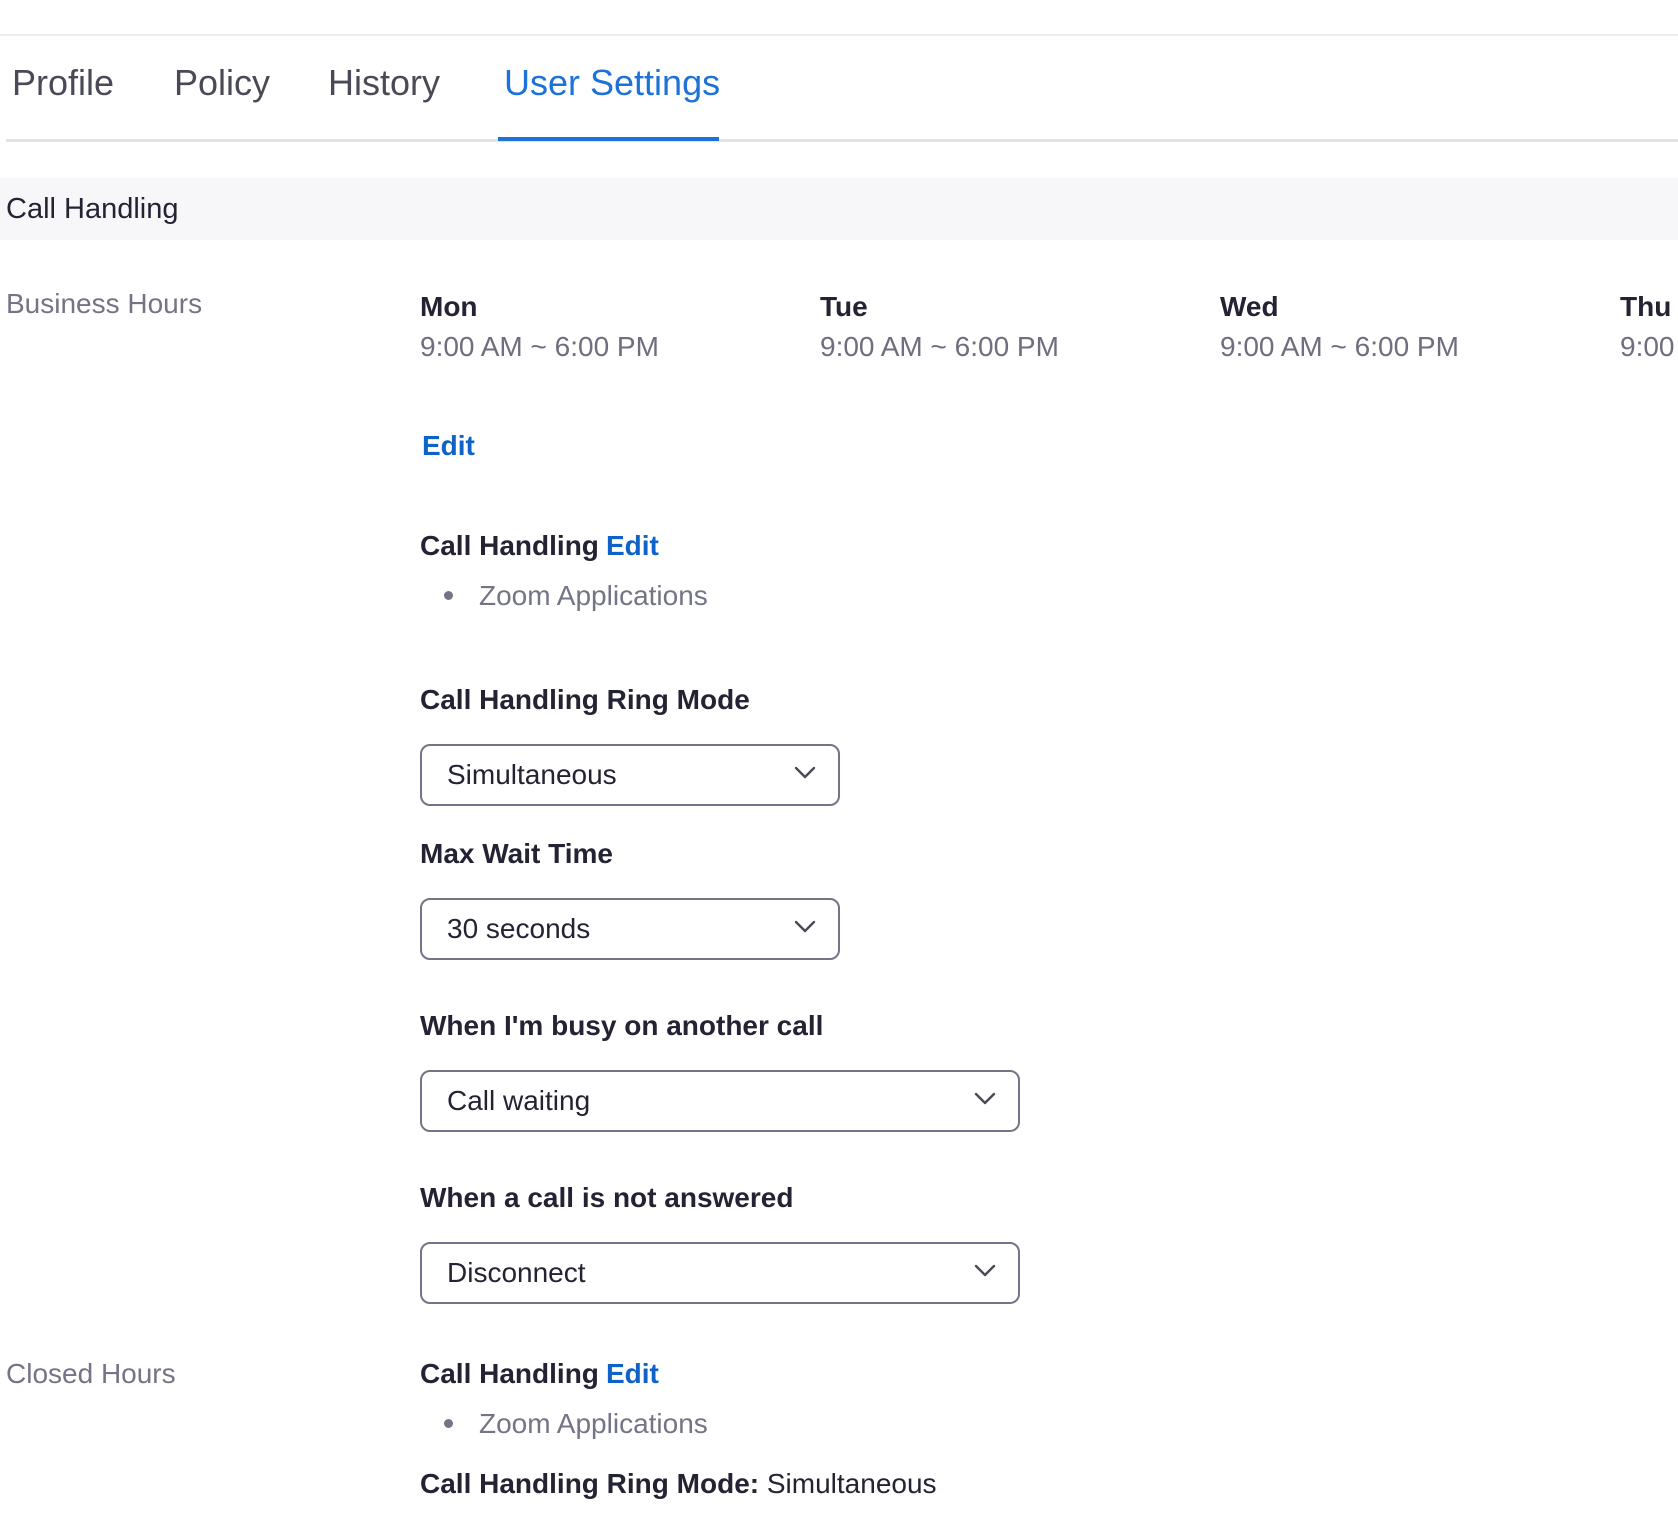 Image resolution: width=1678 pixels, height=1526 pixels. I want to click on tab-bar: Profile Policy History User Settings, so click(842, 89).